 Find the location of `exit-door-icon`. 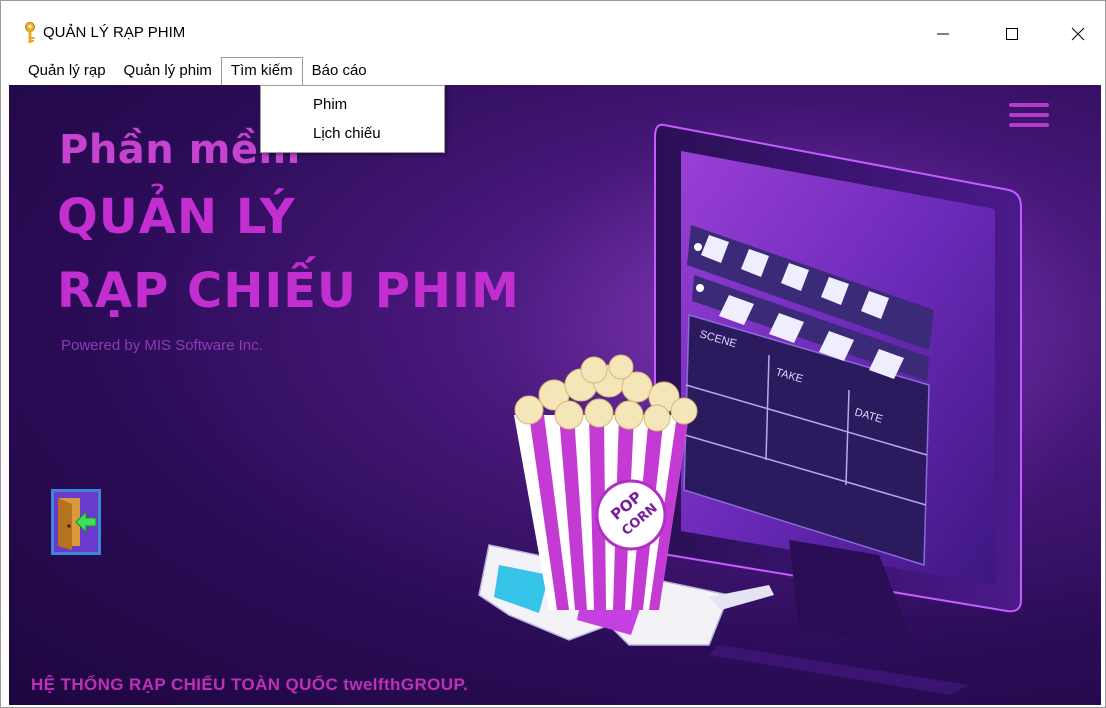

exit-door-icon is located at coordinates (77, 524).